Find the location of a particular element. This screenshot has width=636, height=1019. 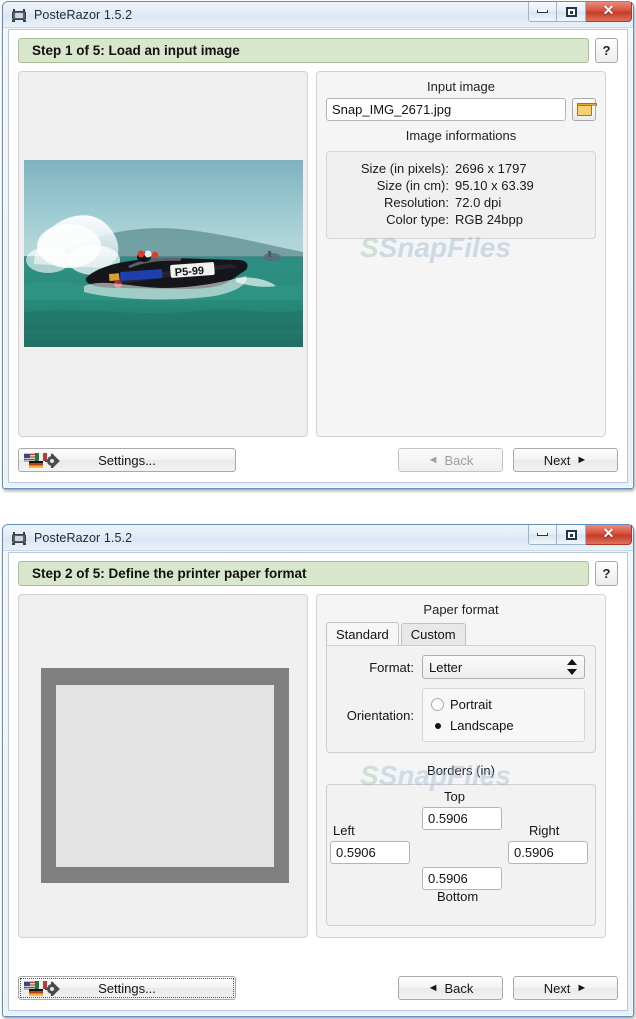

info-key: Size (in cm): is located at coordinates (412, 185).